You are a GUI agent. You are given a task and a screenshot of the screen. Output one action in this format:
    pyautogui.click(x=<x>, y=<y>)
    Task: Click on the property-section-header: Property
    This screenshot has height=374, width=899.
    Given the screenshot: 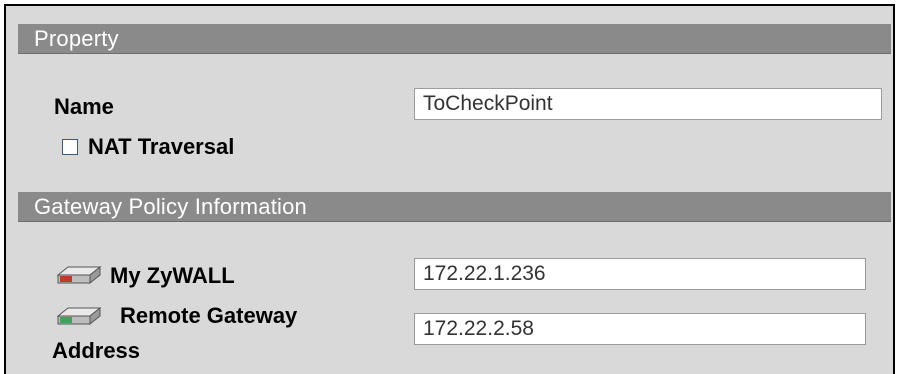 What is the action you would take?
    pyautogui.click(x=454, y=39)
    